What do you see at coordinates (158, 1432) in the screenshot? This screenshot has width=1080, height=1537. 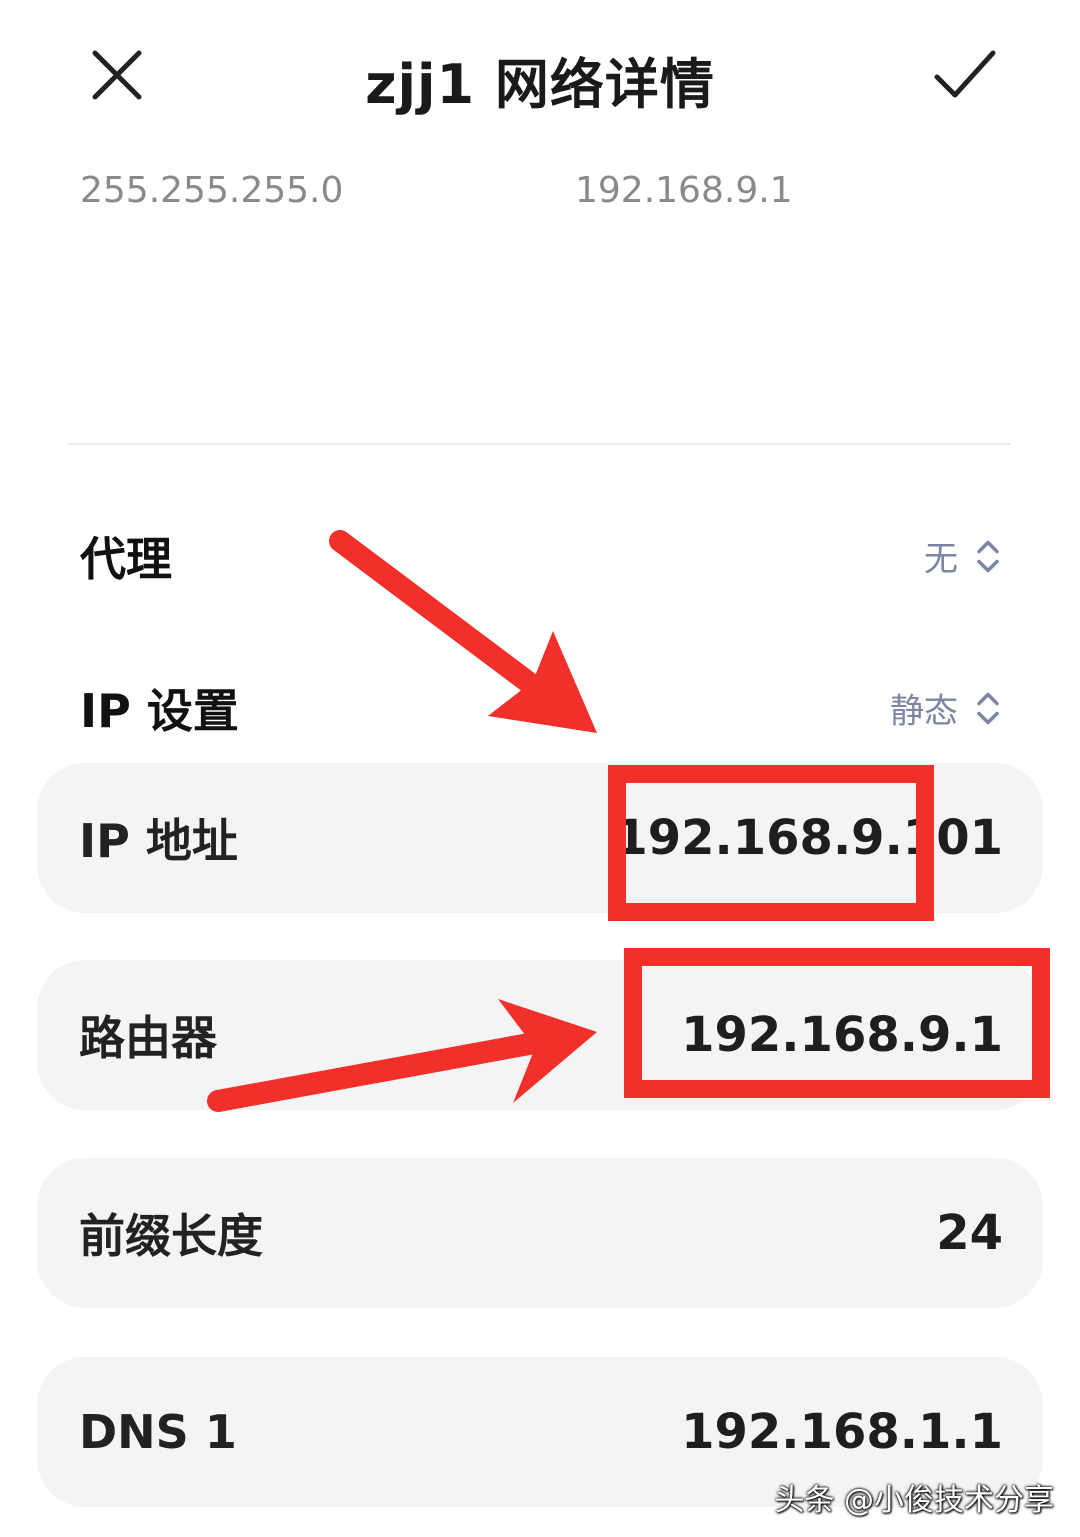 I see `dns1-label: DNS 1` at bounding box center [158, 1432].